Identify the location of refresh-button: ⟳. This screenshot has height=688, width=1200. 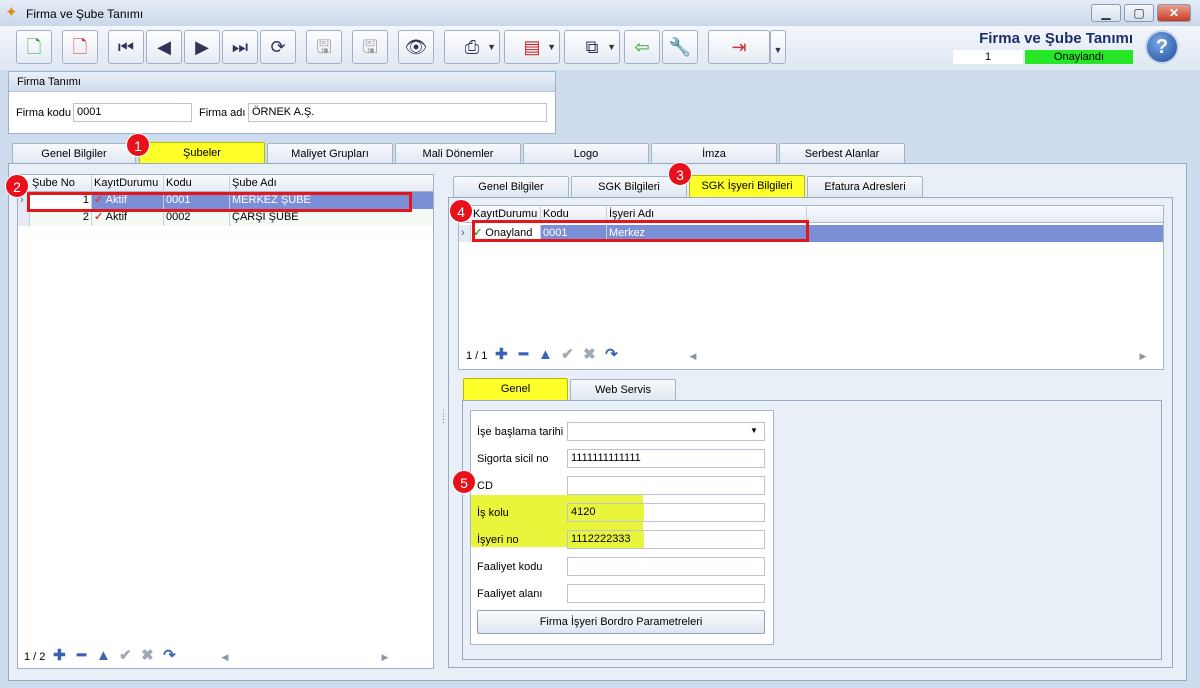
(278, 47).